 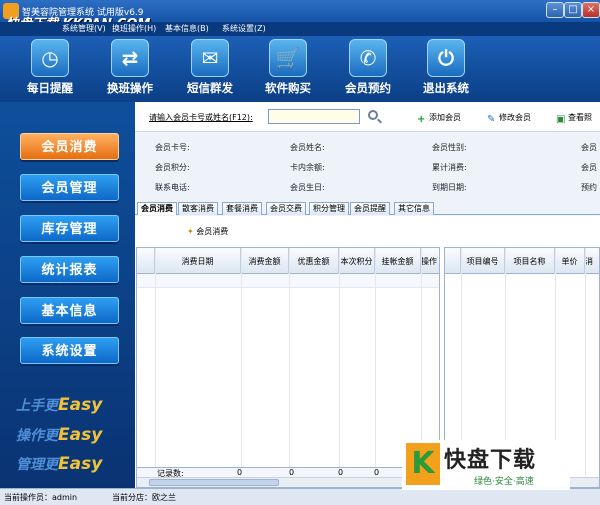 What do you see at coordinates (367, 167) in the screenshot?
I see `member-info-area: 会员卡号: 会员姓名: 会员性别: 会员 会员积分: 卡内余额: 累计消费` at bounding box center [367, 167].